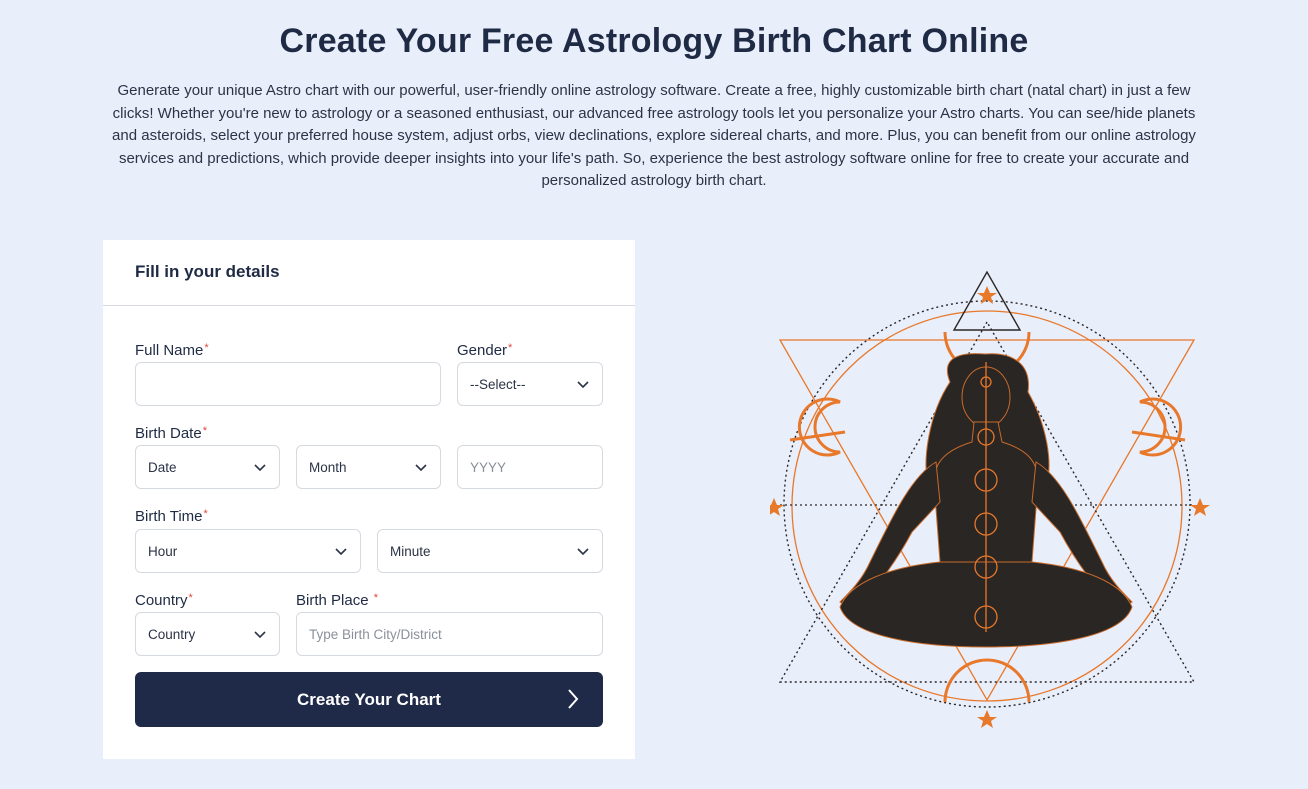  Describe the element at coordinates (488, 467) in the screenshot. I see `birth-year-placeholder: YYYY` at that location.